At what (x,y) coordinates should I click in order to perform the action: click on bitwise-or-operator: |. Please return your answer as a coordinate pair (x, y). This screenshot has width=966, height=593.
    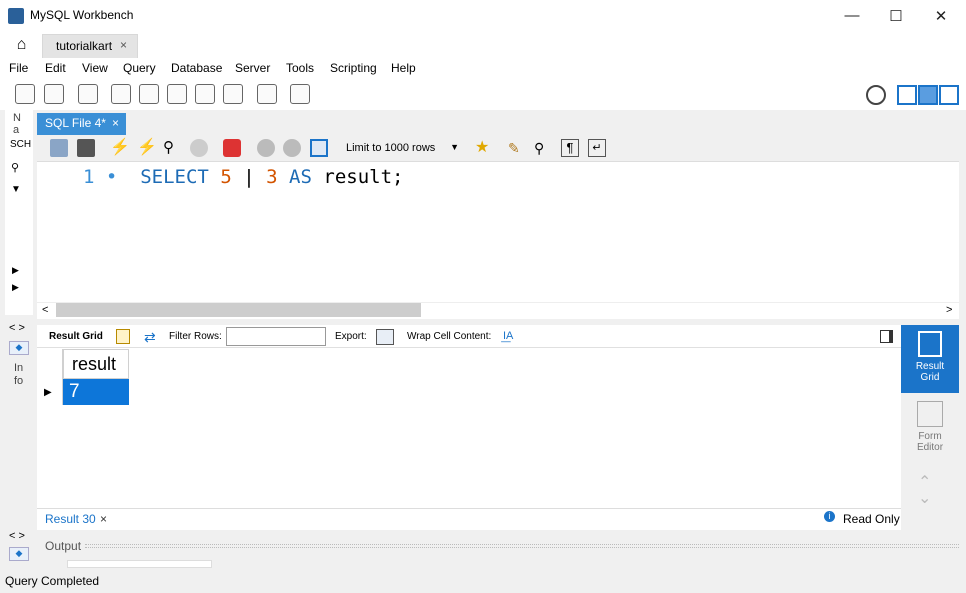
    Looking at the image, I should click on (249, 177).